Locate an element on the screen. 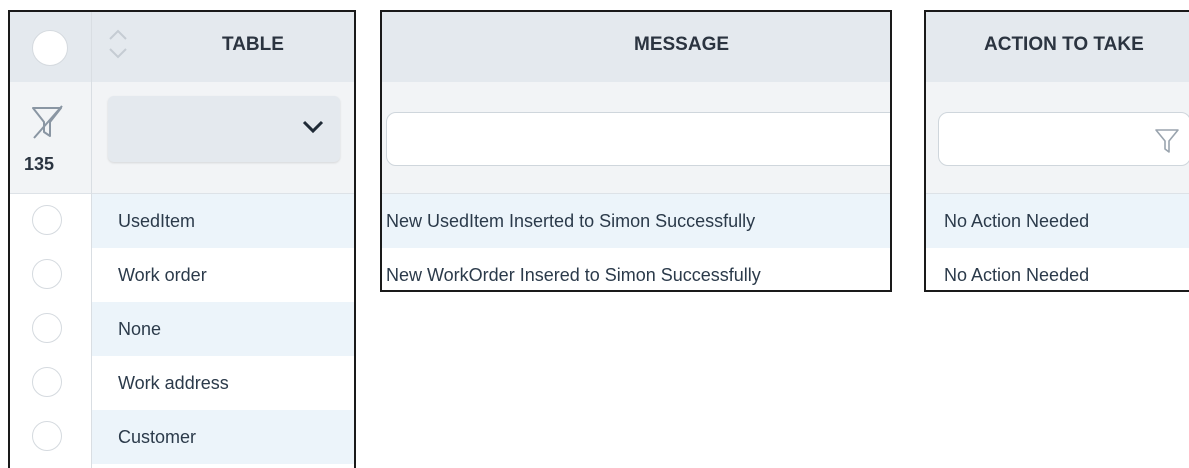 The width and height of the screenshot is (1189, 468). filter-count: 135 is located at coordinates (39, 164).